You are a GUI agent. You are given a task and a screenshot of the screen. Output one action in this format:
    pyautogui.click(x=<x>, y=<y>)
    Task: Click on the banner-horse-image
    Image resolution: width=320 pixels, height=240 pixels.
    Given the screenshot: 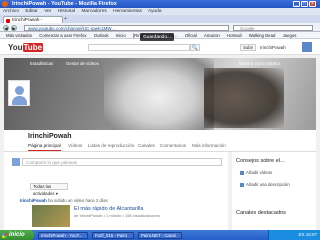 What is the action you would take?
    pyautogui.click(x=159, y=94)
    